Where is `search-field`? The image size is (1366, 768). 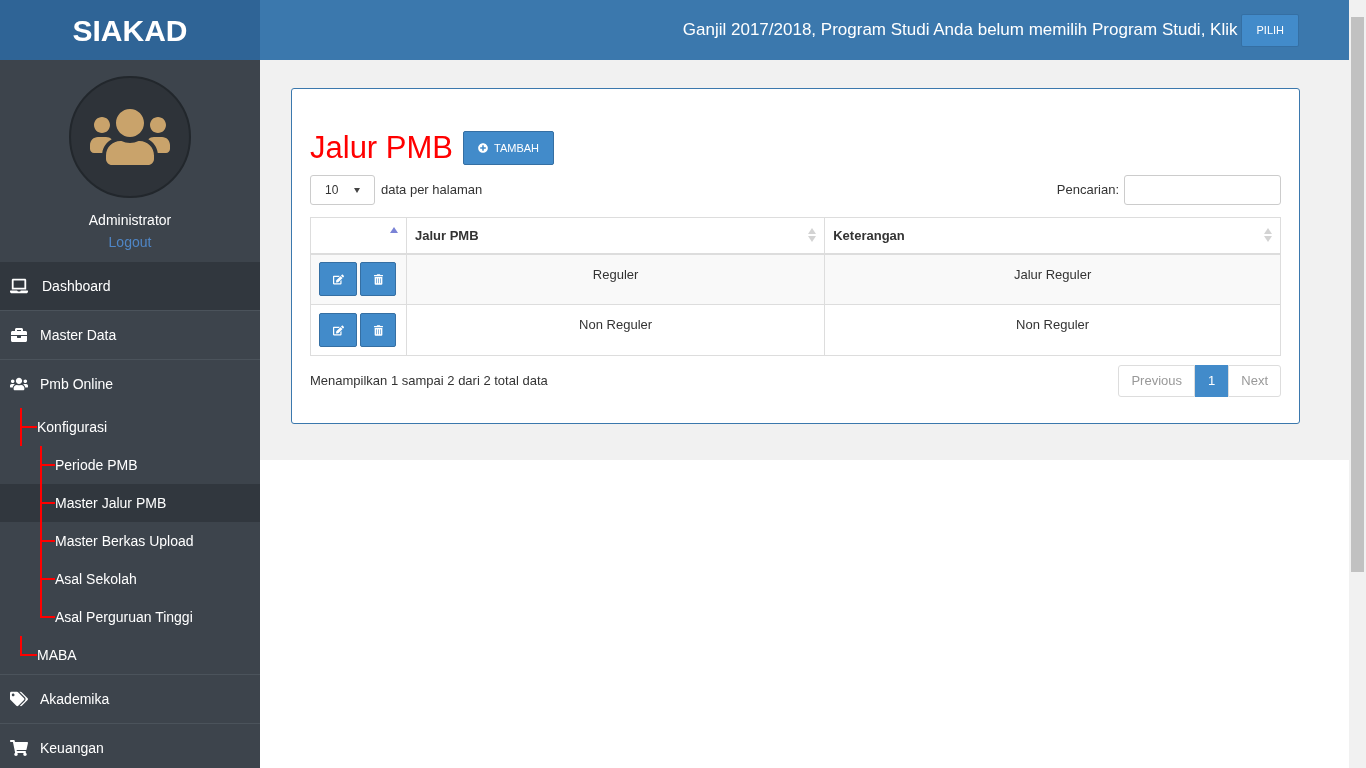 search-field is located at coordinates (1202, 190).